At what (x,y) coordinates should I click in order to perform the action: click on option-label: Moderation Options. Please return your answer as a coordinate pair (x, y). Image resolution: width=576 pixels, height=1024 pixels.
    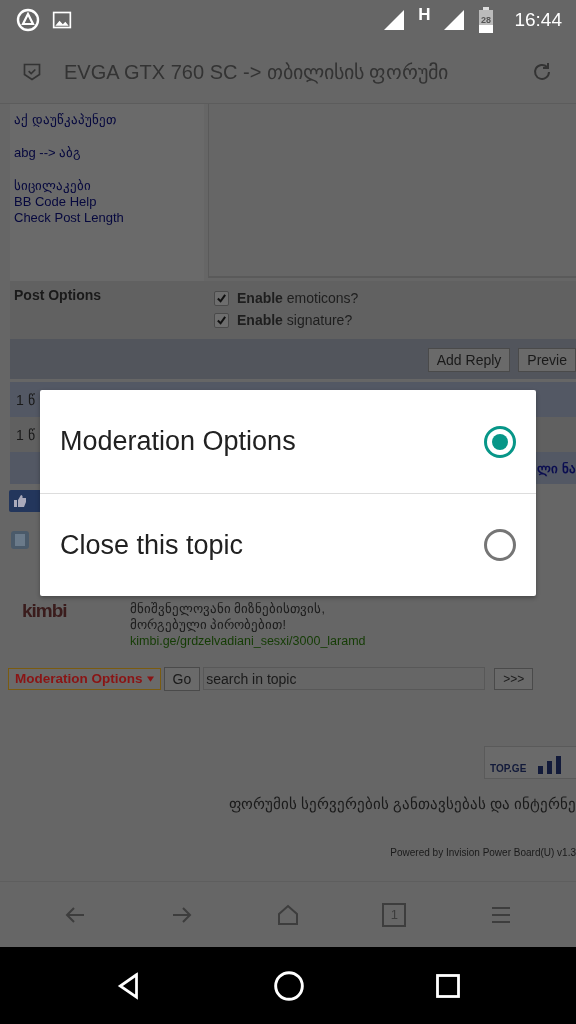
    Looking at the image, I should click on (178, 441).